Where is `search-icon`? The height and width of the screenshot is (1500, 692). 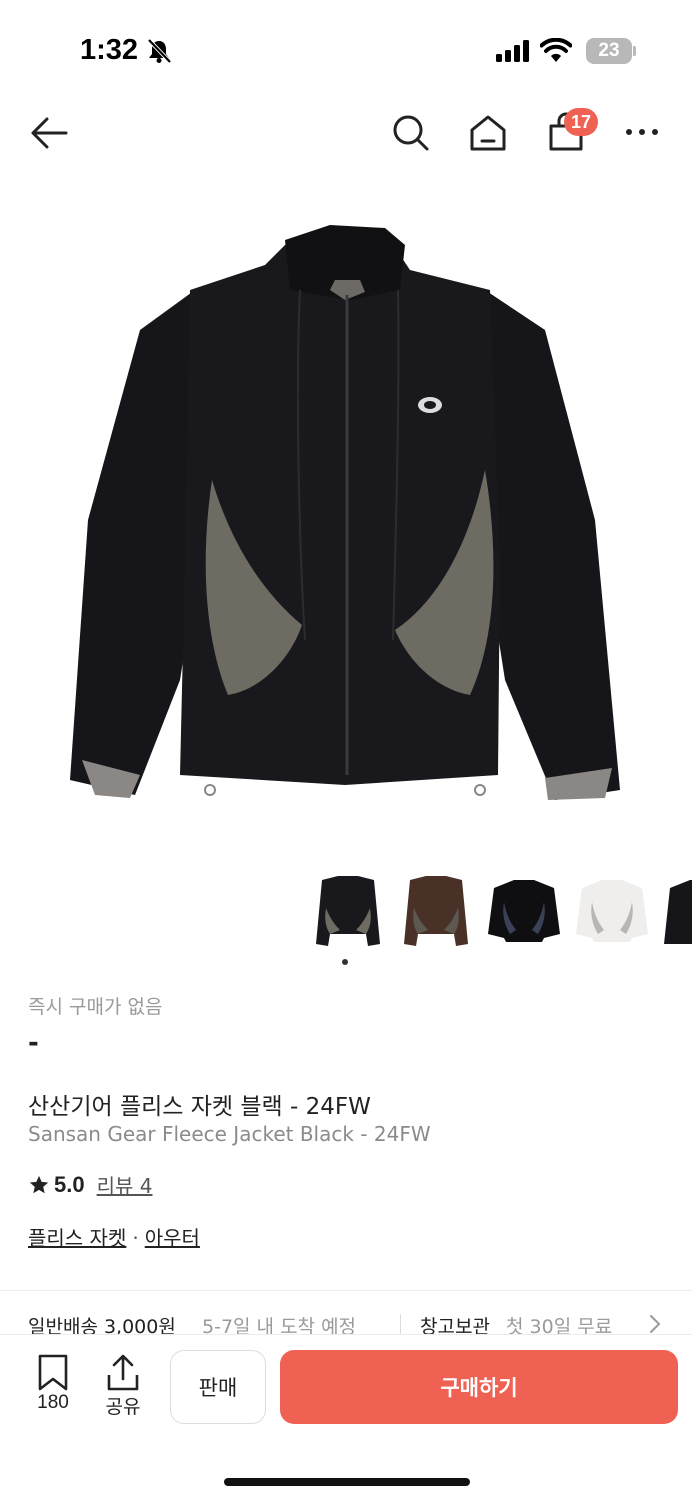
search-icon is located at coordinates (411, 133).